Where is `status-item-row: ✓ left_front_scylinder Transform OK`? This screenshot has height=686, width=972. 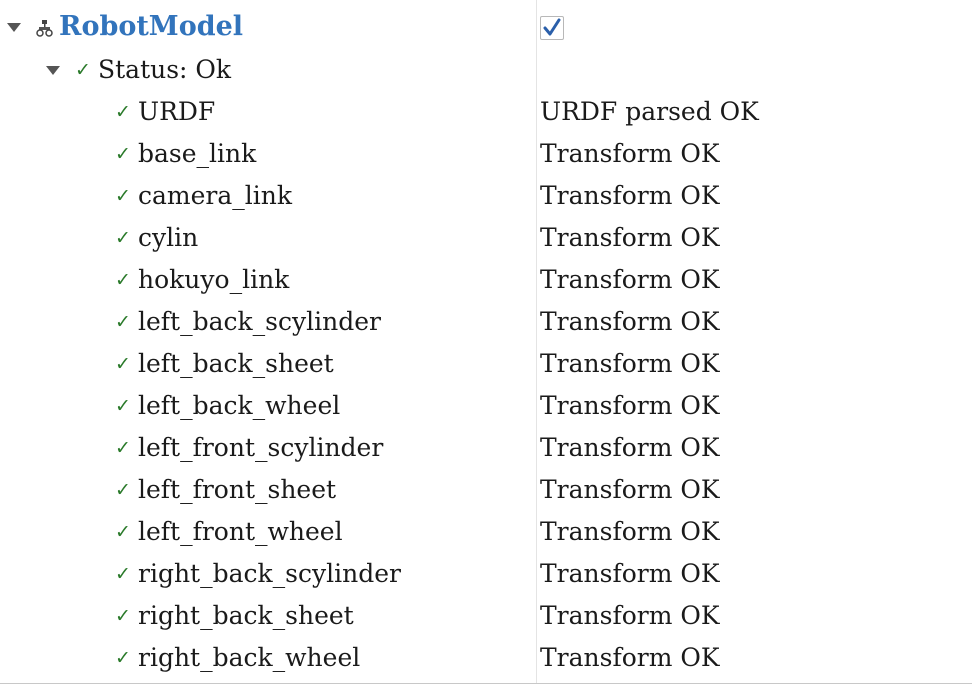 status-item-row: ✓ left_front_scylinder Transform OK is located at coordinates (486, 448).